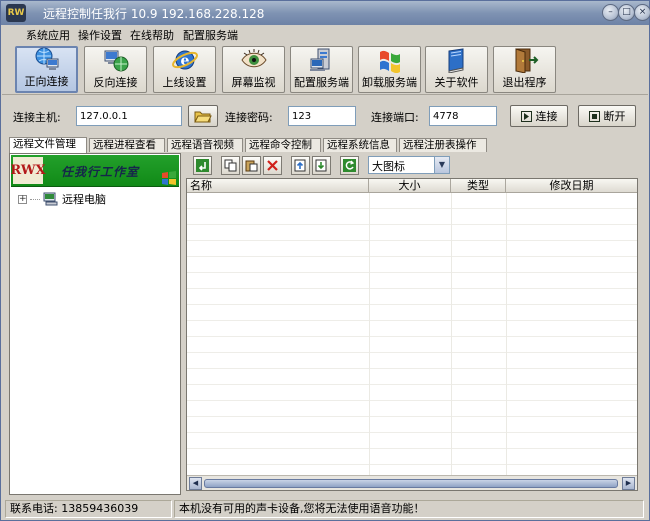  I want to click on refresh-icon, so click(349, 165).